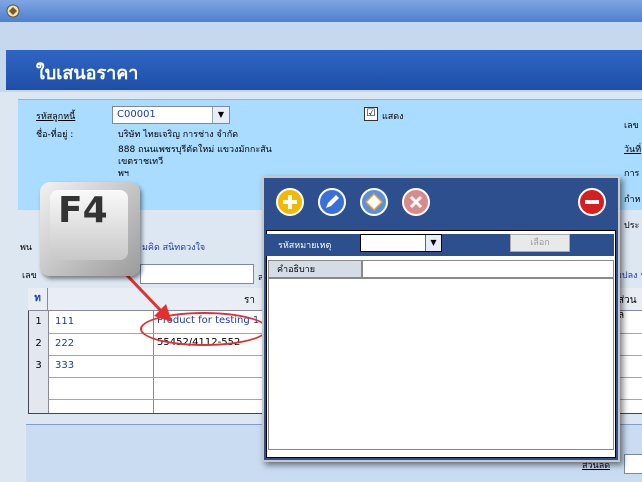 Image resolution: width=642 pixels, height=482 pixels. I want to click on window-title-bar, so click(321, 11).